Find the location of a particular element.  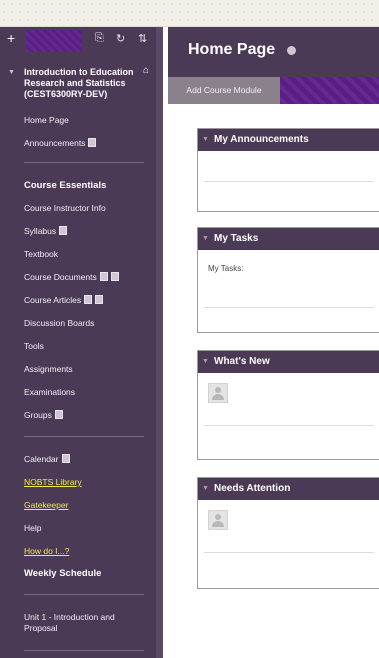

module-title: Needs Attention is located at coordinates (252, 488).